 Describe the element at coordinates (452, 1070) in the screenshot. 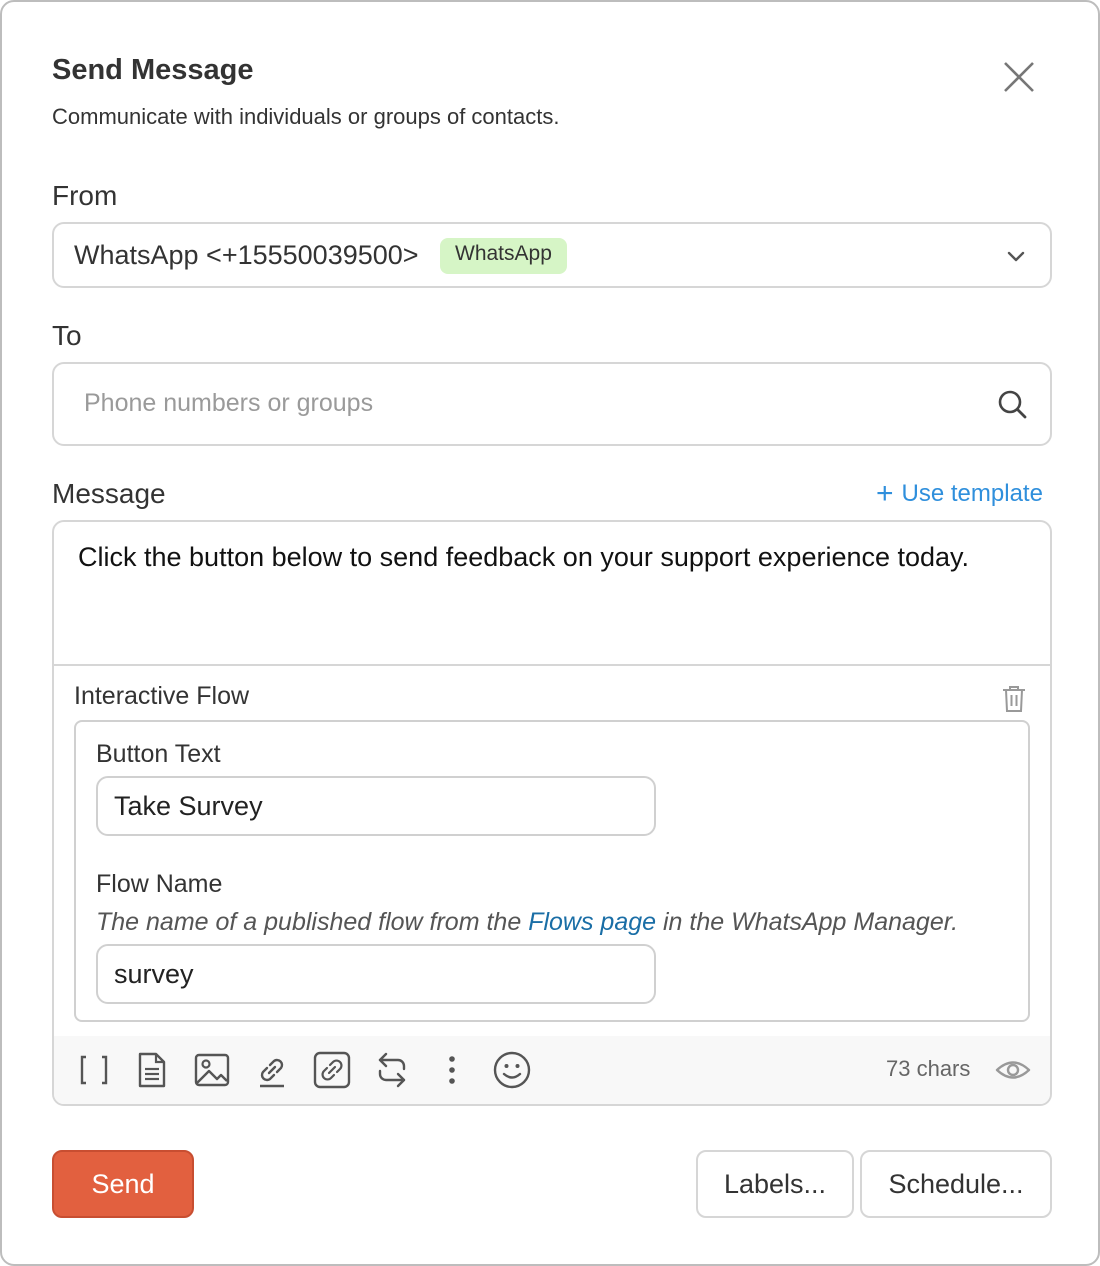

I see `more-icon` at that location.